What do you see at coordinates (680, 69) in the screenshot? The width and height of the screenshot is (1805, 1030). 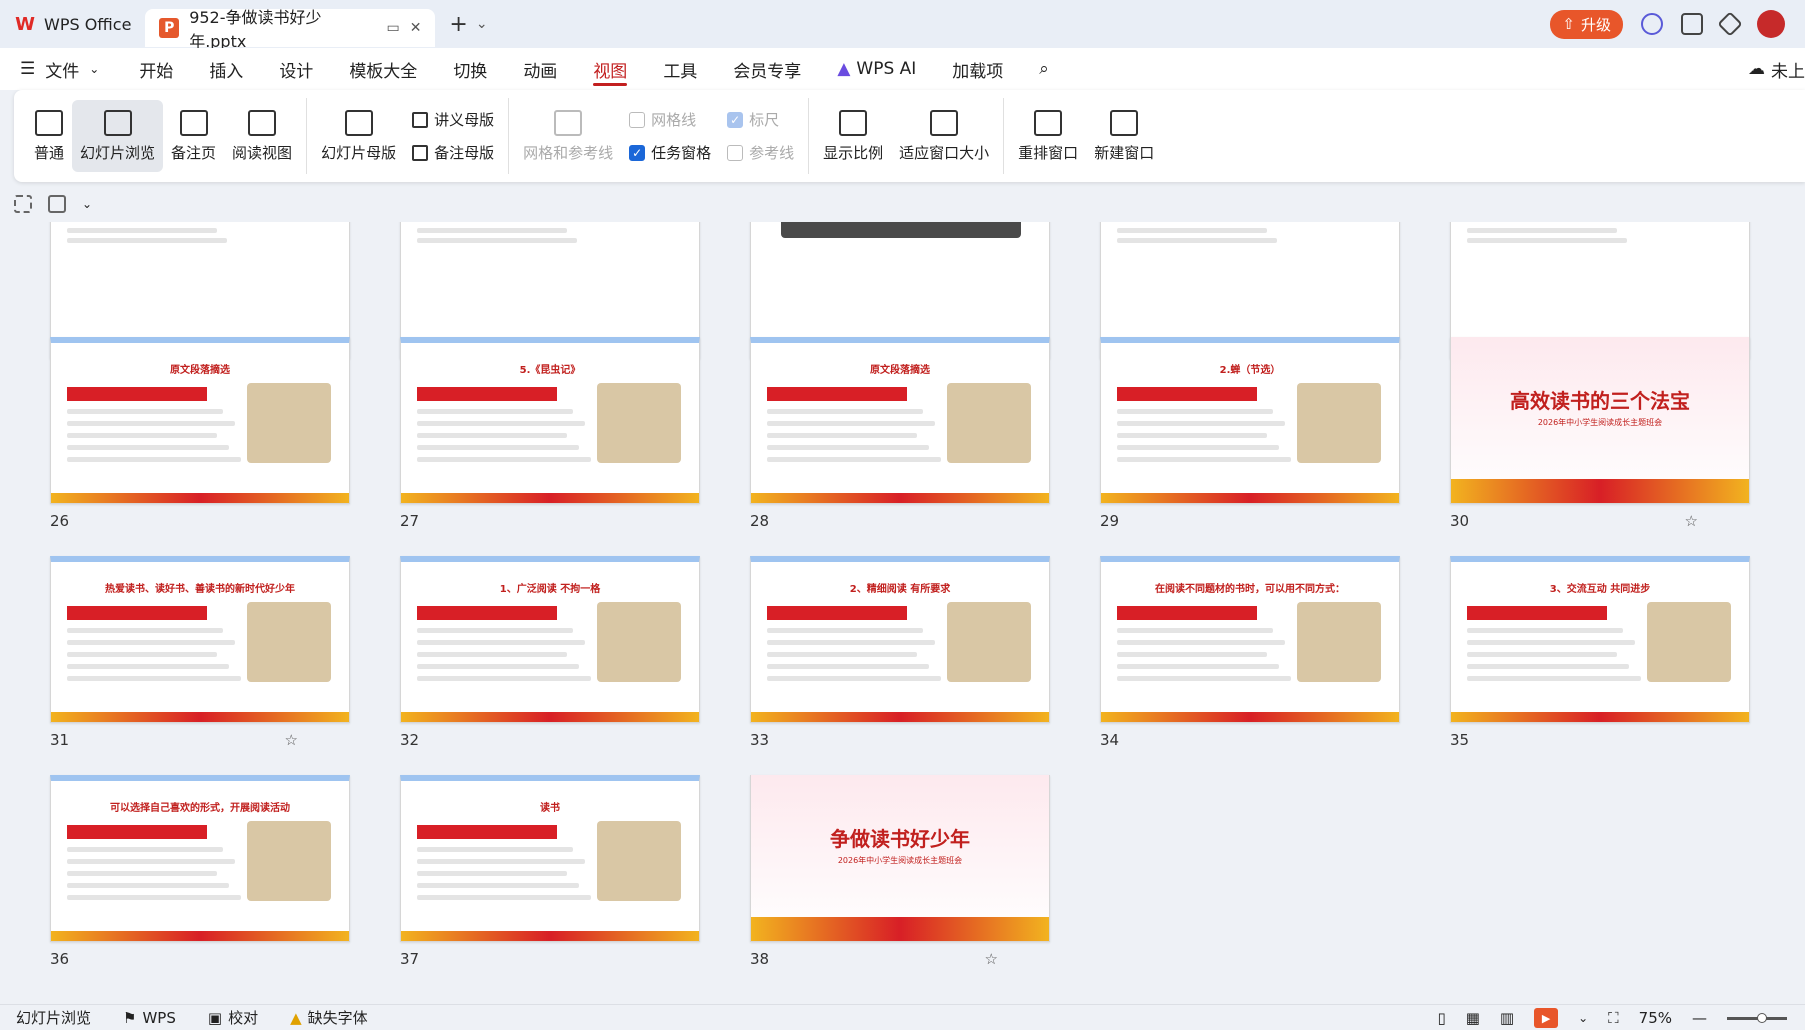 I see `menu-tools: 工具` at bounding box center [680, 69].